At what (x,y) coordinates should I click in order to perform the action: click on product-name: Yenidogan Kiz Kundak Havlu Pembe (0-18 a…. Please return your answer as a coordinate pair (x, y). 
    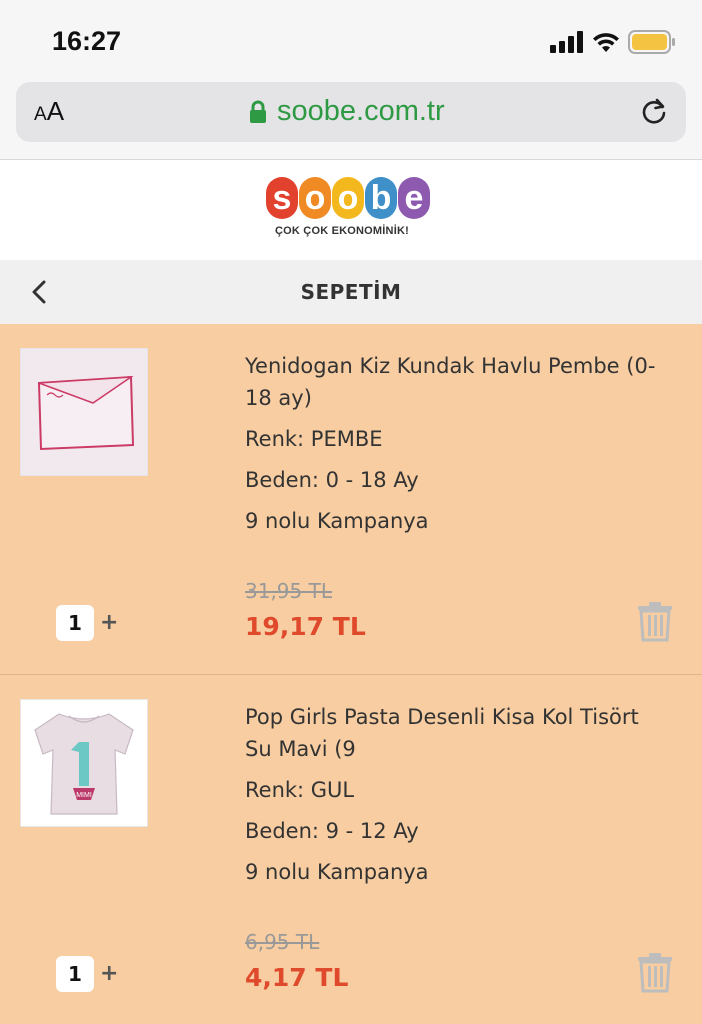
    Looking at the image, I should click on (455, 382).